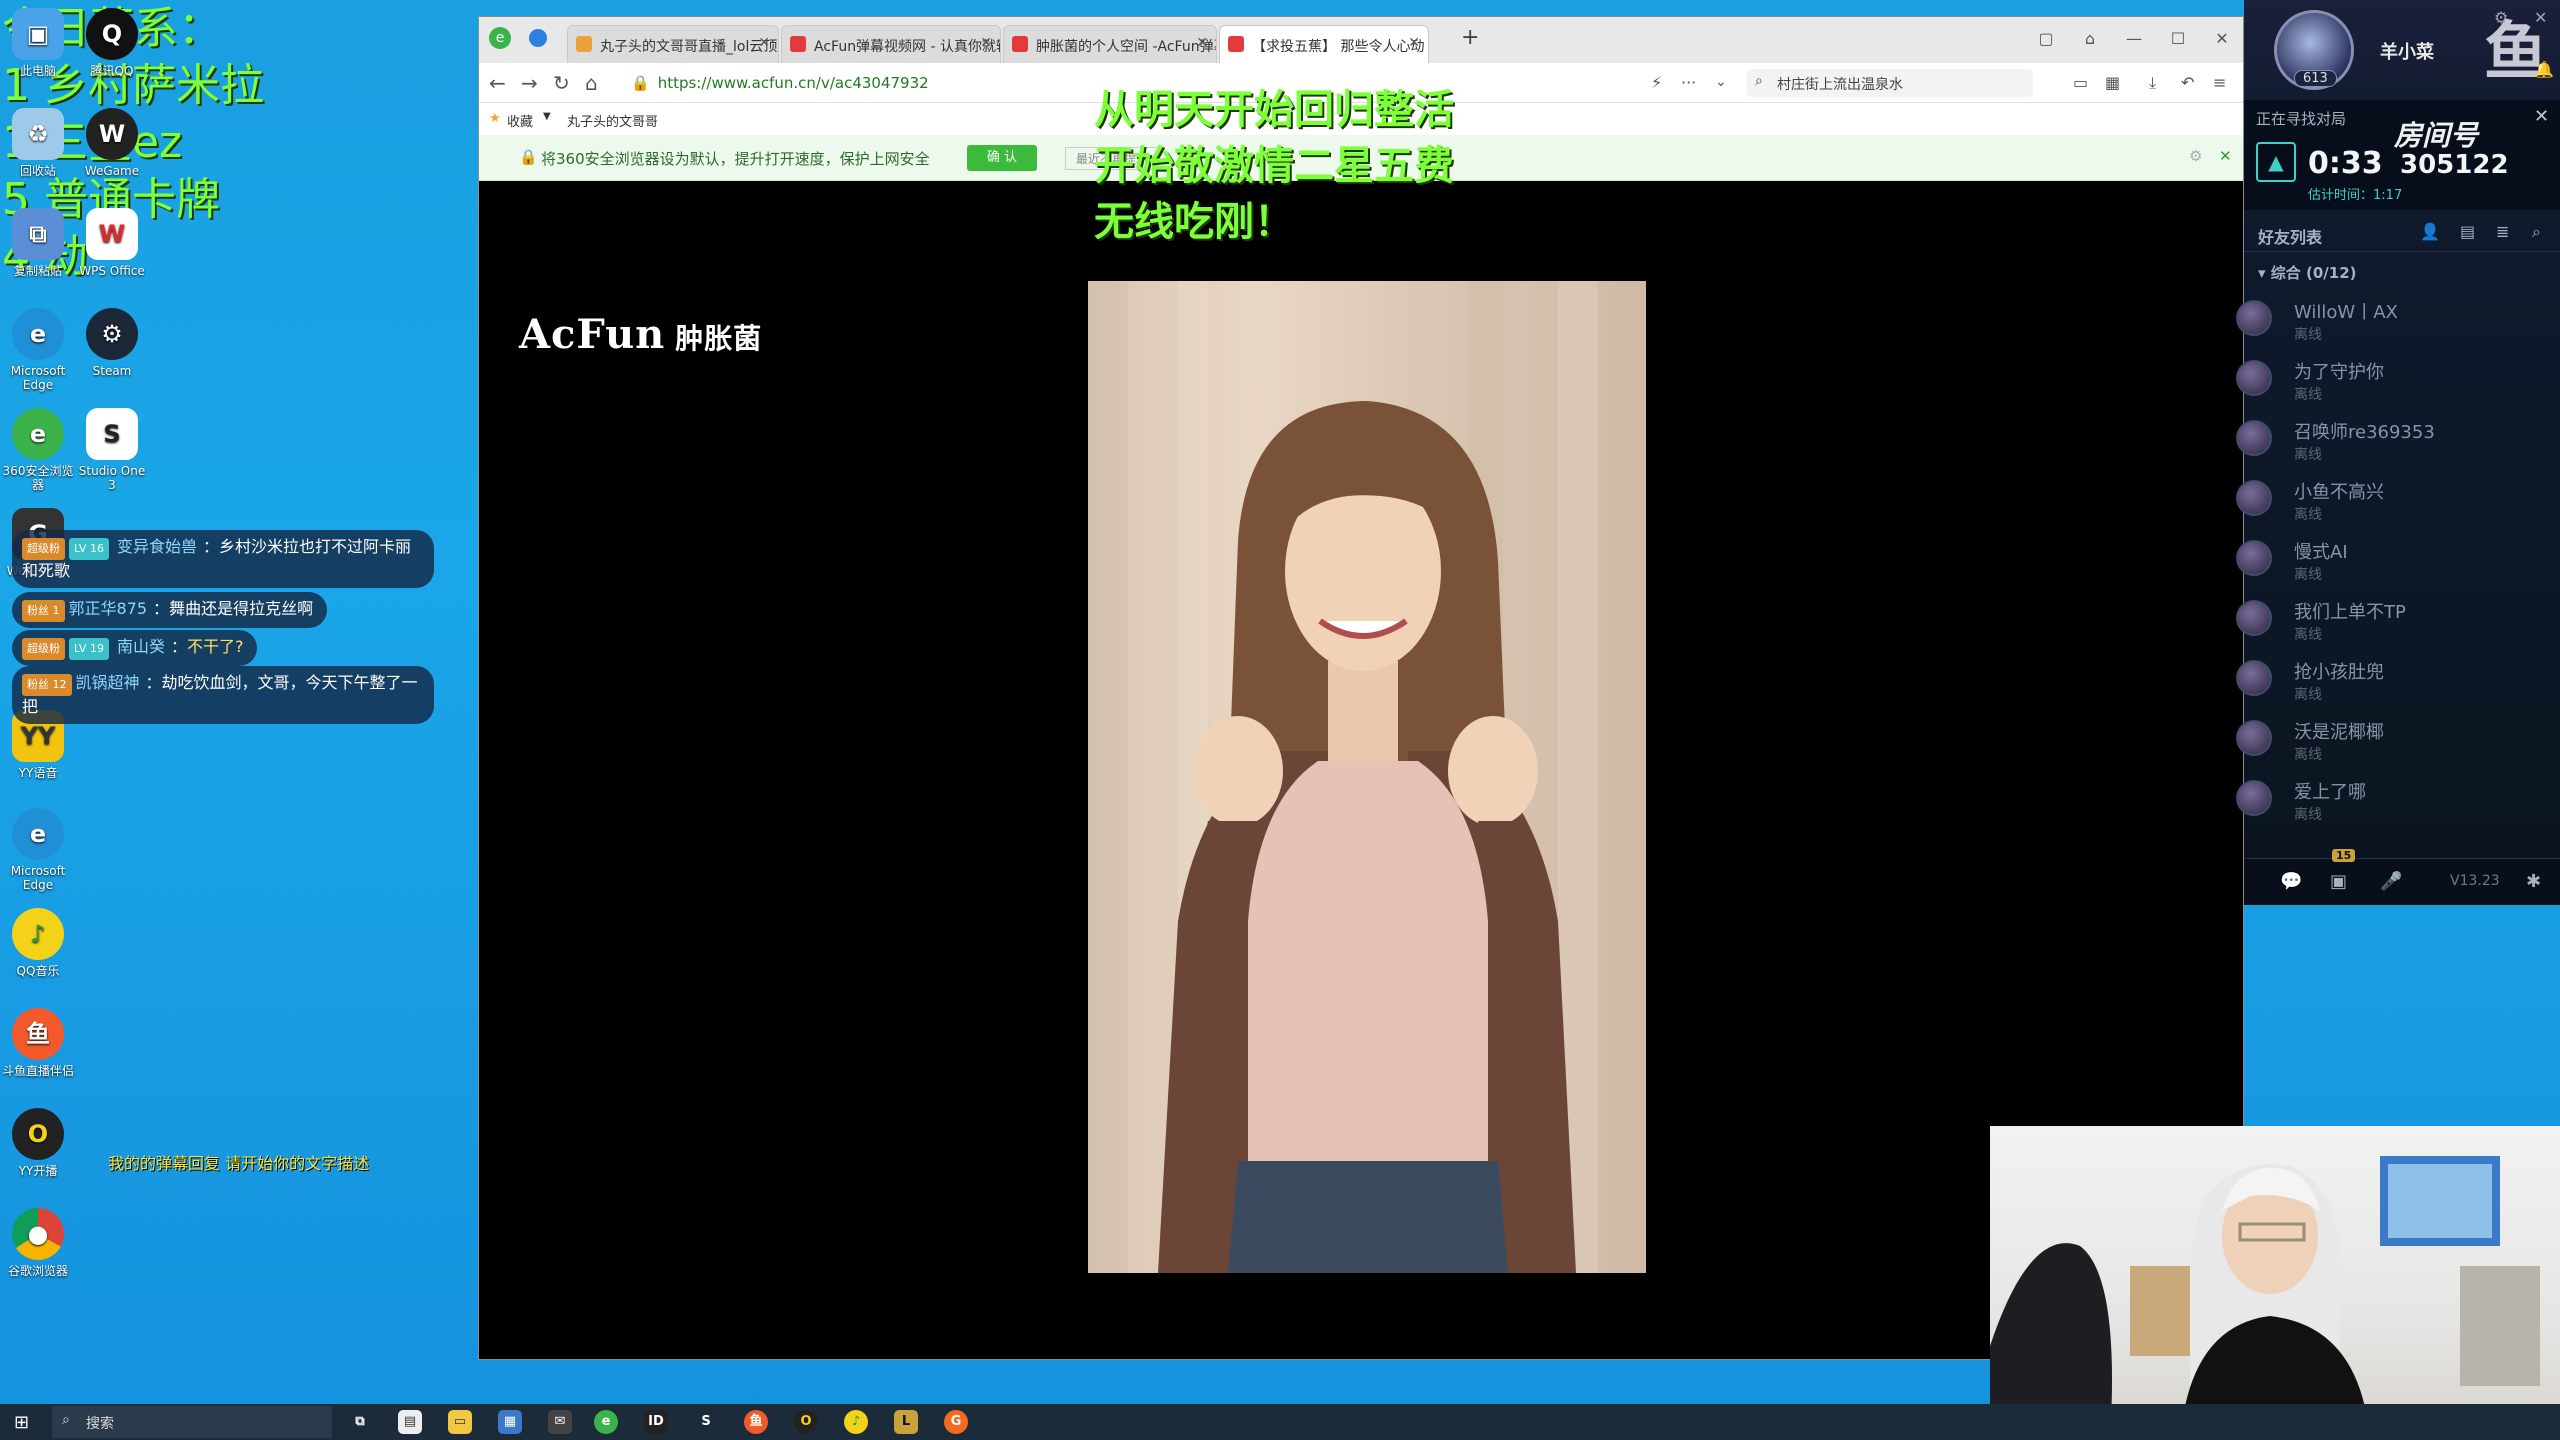 The width and height of the screenshot is (2560, 1440). I want to click on tab-count-icon: ▢, so click(2046, 38).